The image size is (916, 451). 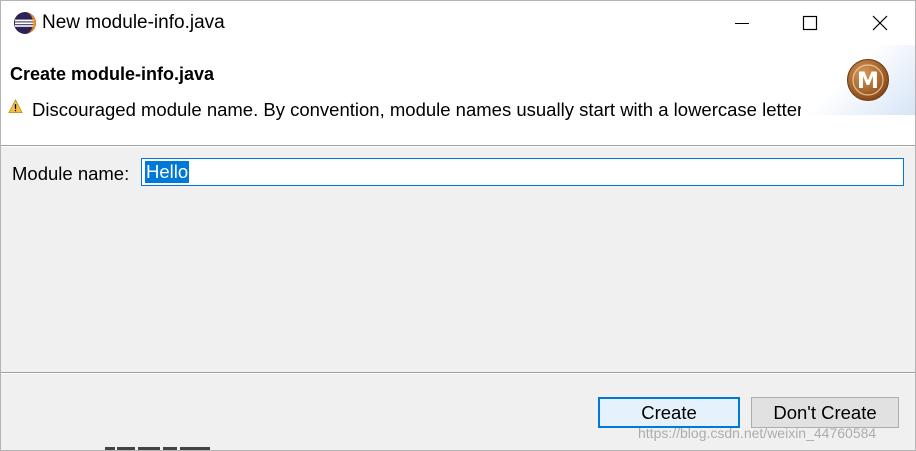 What do you see at coordinates (825, 412) in the screenshot?
I see `dont-create-button: Don't Create` at bounding box center [825, 412].